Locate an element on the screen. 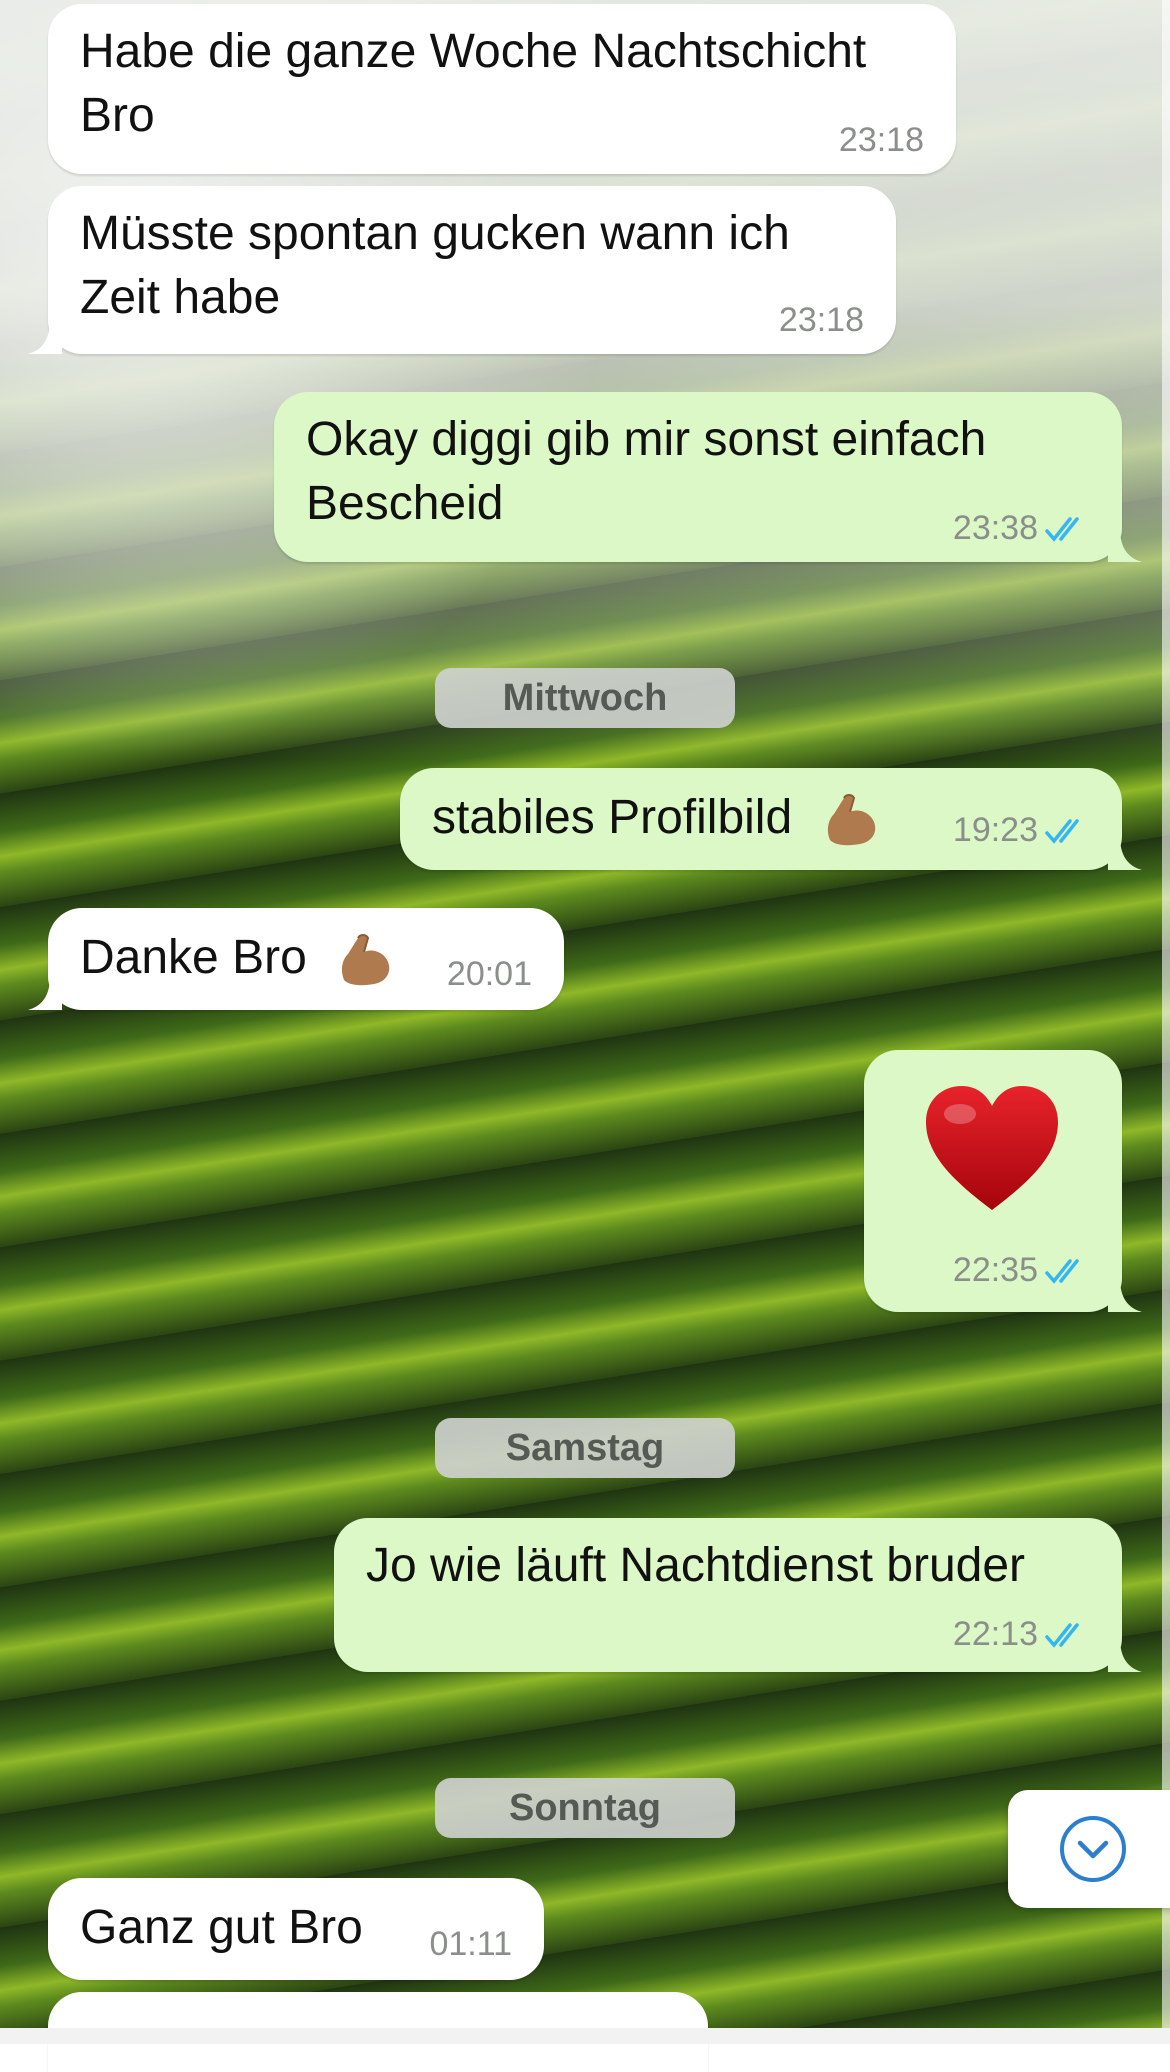 The image size is (1170, 2072). bottom-edge is located at coordinates (585, 2036).